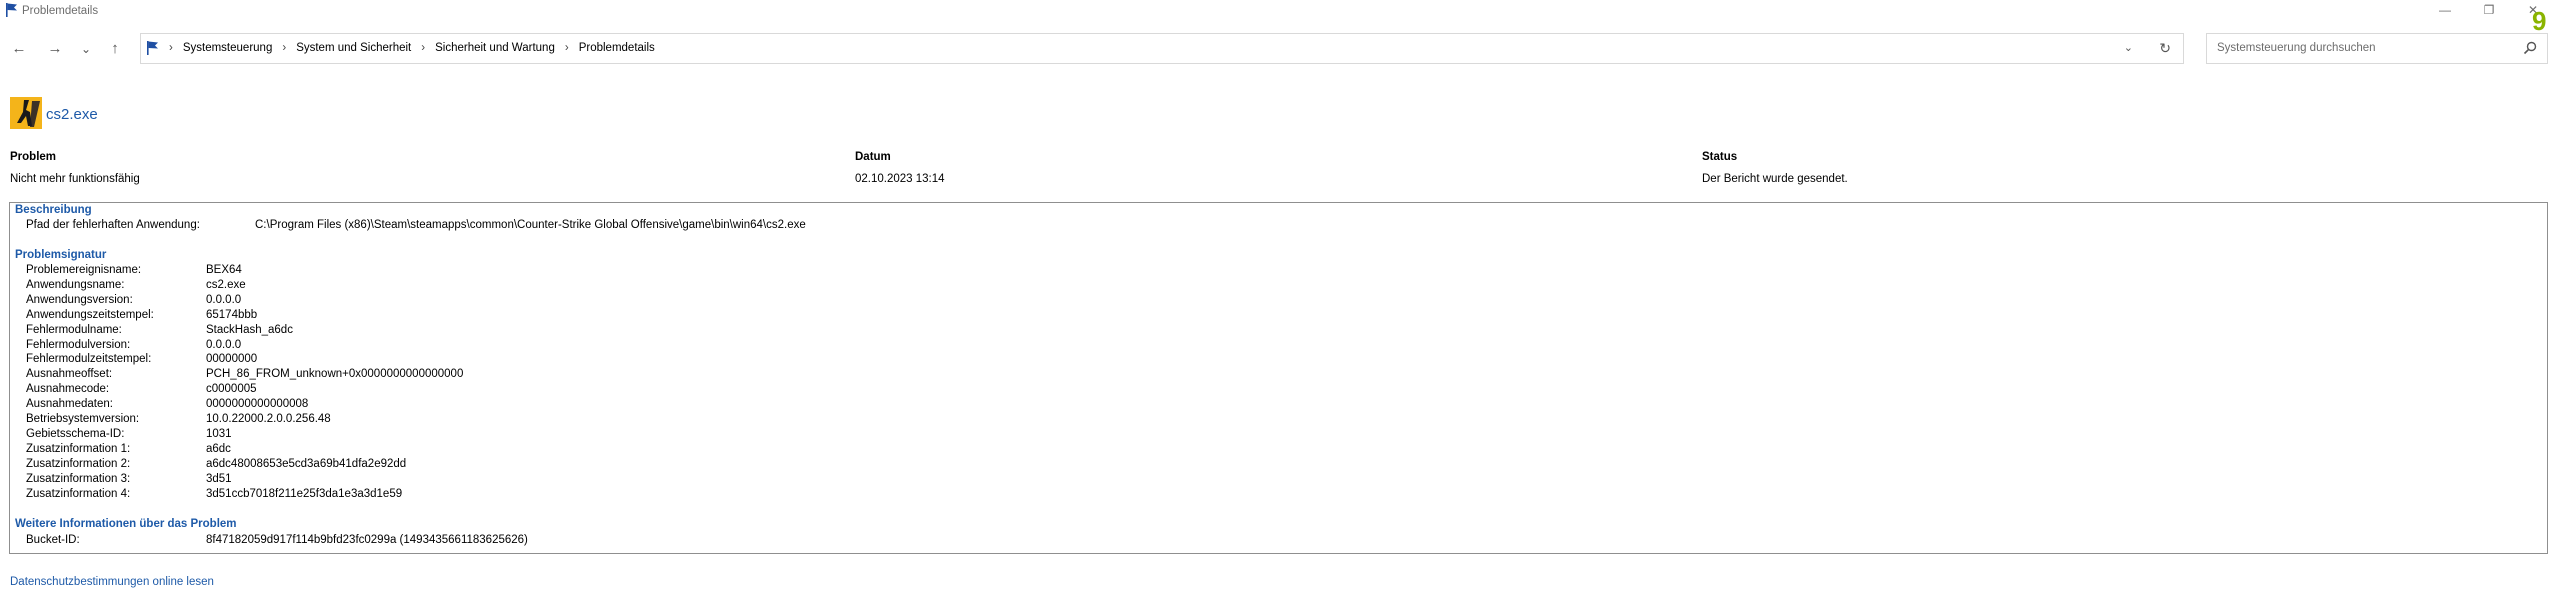 This screenshot has width=2560, height=593. What do you see at coordinates (55, 49) in the screenshot?
I see `forward-button: →` at bounding box center [55, 49].